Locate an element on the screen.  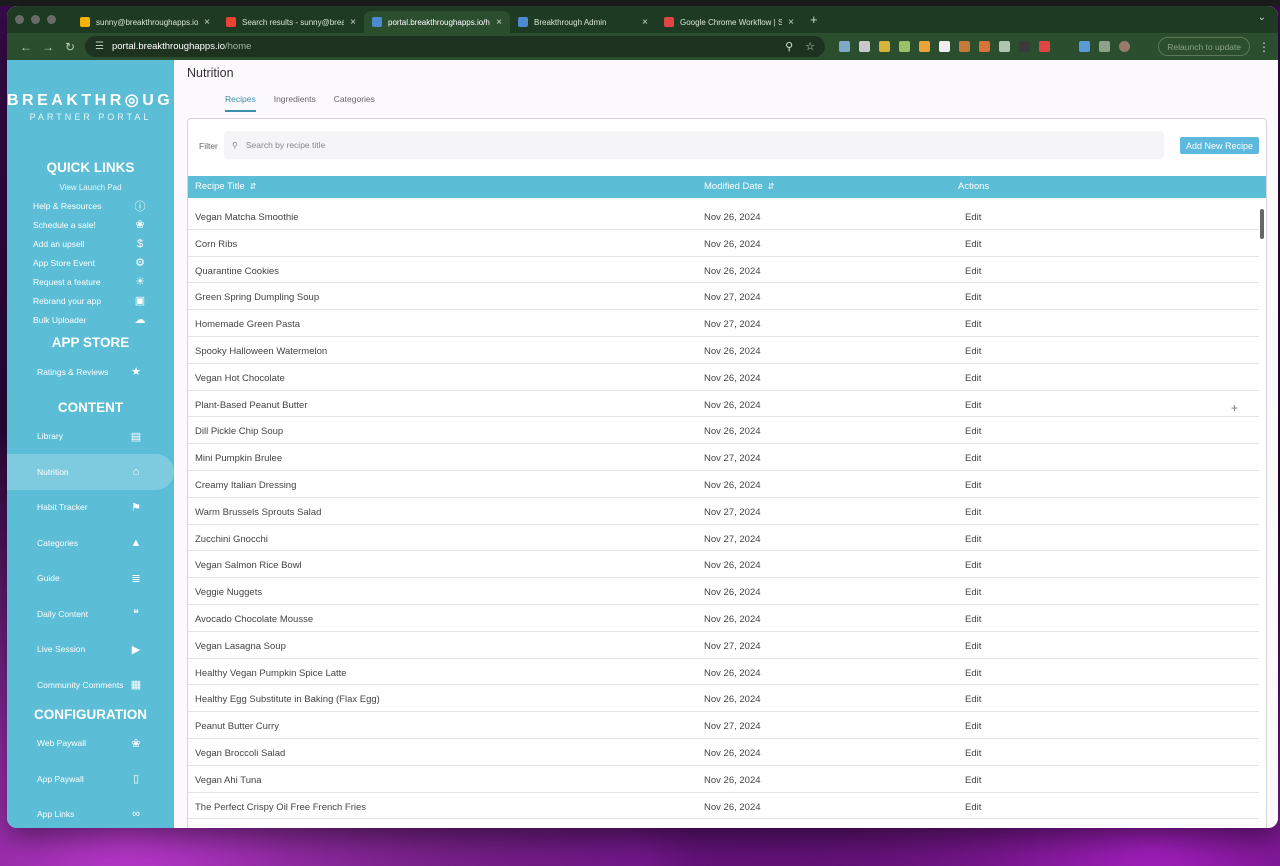
sidebar-item-schedule-a-sale: Schedule a sale! ❀ is located at coordinates (90, 224).